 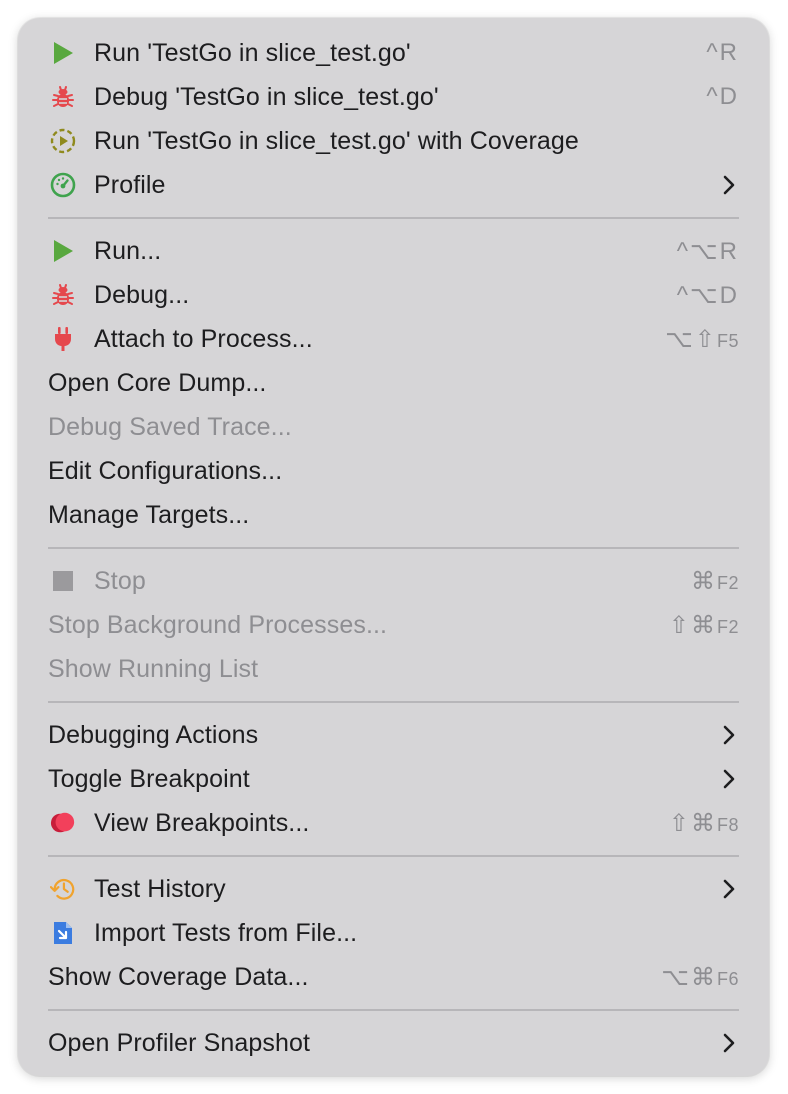 I want to click on shortcut: ^D, so click(x=722, y=96).